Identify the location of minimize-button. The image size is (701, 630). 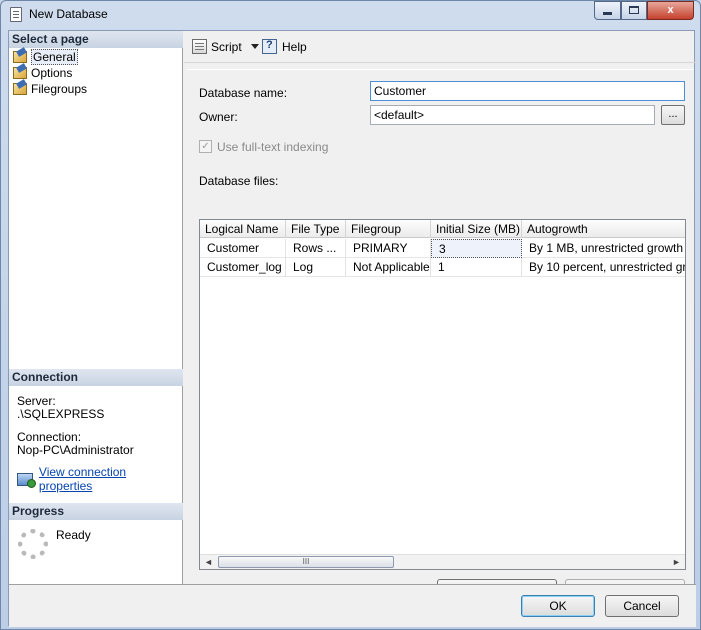
(607, 10).